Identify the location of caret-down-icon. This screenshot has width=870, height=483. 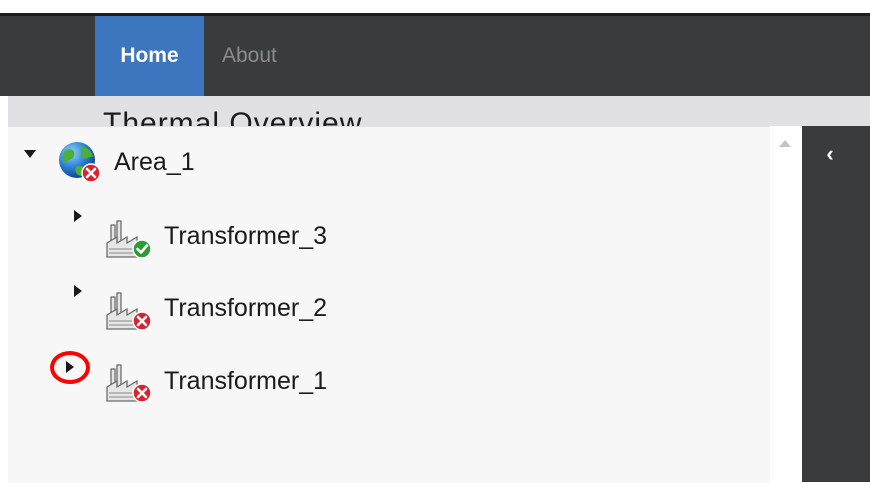
(30, 154).